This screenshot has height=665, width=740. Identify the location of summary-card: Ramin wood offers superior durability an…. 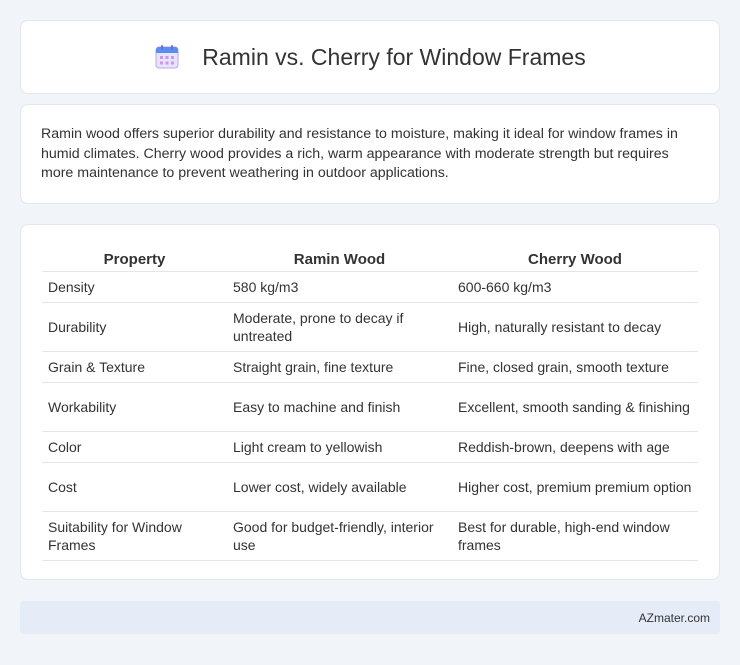
(370, 154).